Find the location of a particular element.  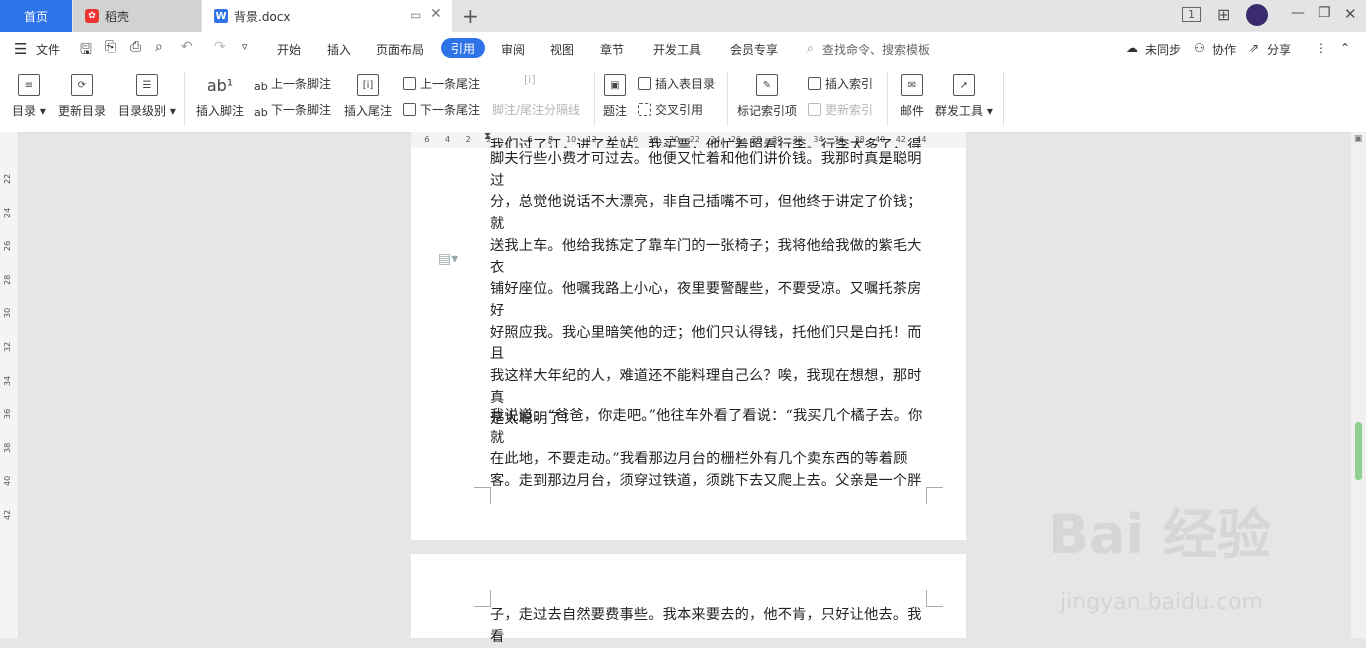

text-line: 子，走过去自然要费事些。我本来要去的，他不肯，只好让他去。我看 is located at coordinates (706, 626).